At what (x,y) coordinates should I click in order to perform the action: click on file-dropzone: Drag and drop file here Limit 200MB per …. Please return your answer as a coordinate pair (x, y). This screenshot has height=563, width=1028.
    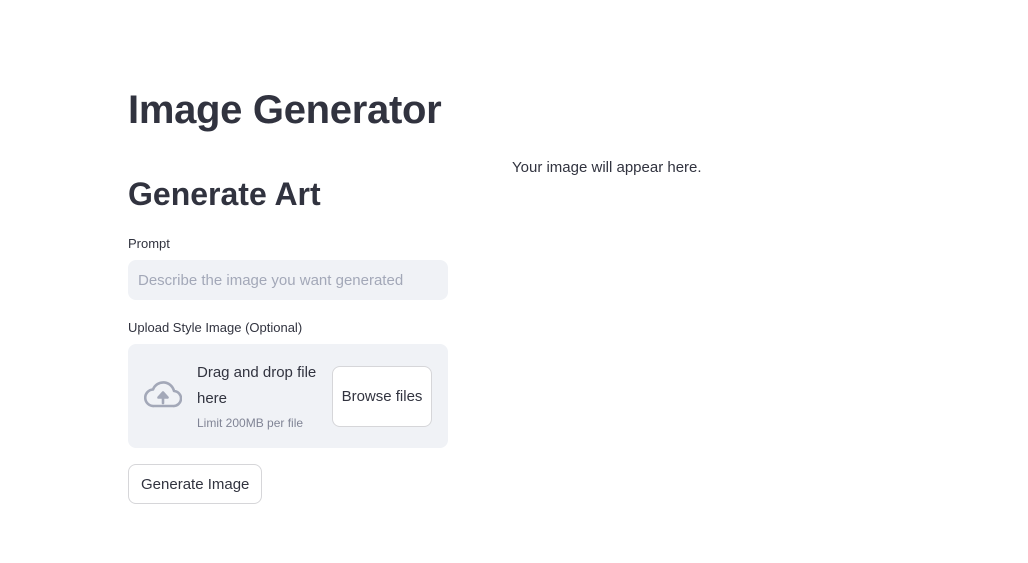
    Looking at the image, I should click on (288, 396).